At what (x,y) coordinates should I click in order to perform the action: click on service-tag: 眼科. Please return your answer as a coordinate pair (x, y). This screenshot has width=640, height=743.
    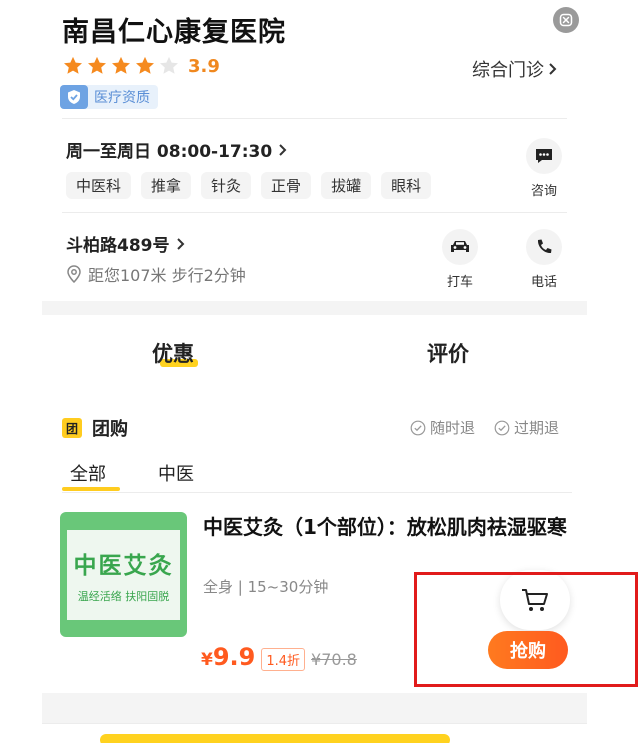
    Looking at the image, I should click on (406, 185).